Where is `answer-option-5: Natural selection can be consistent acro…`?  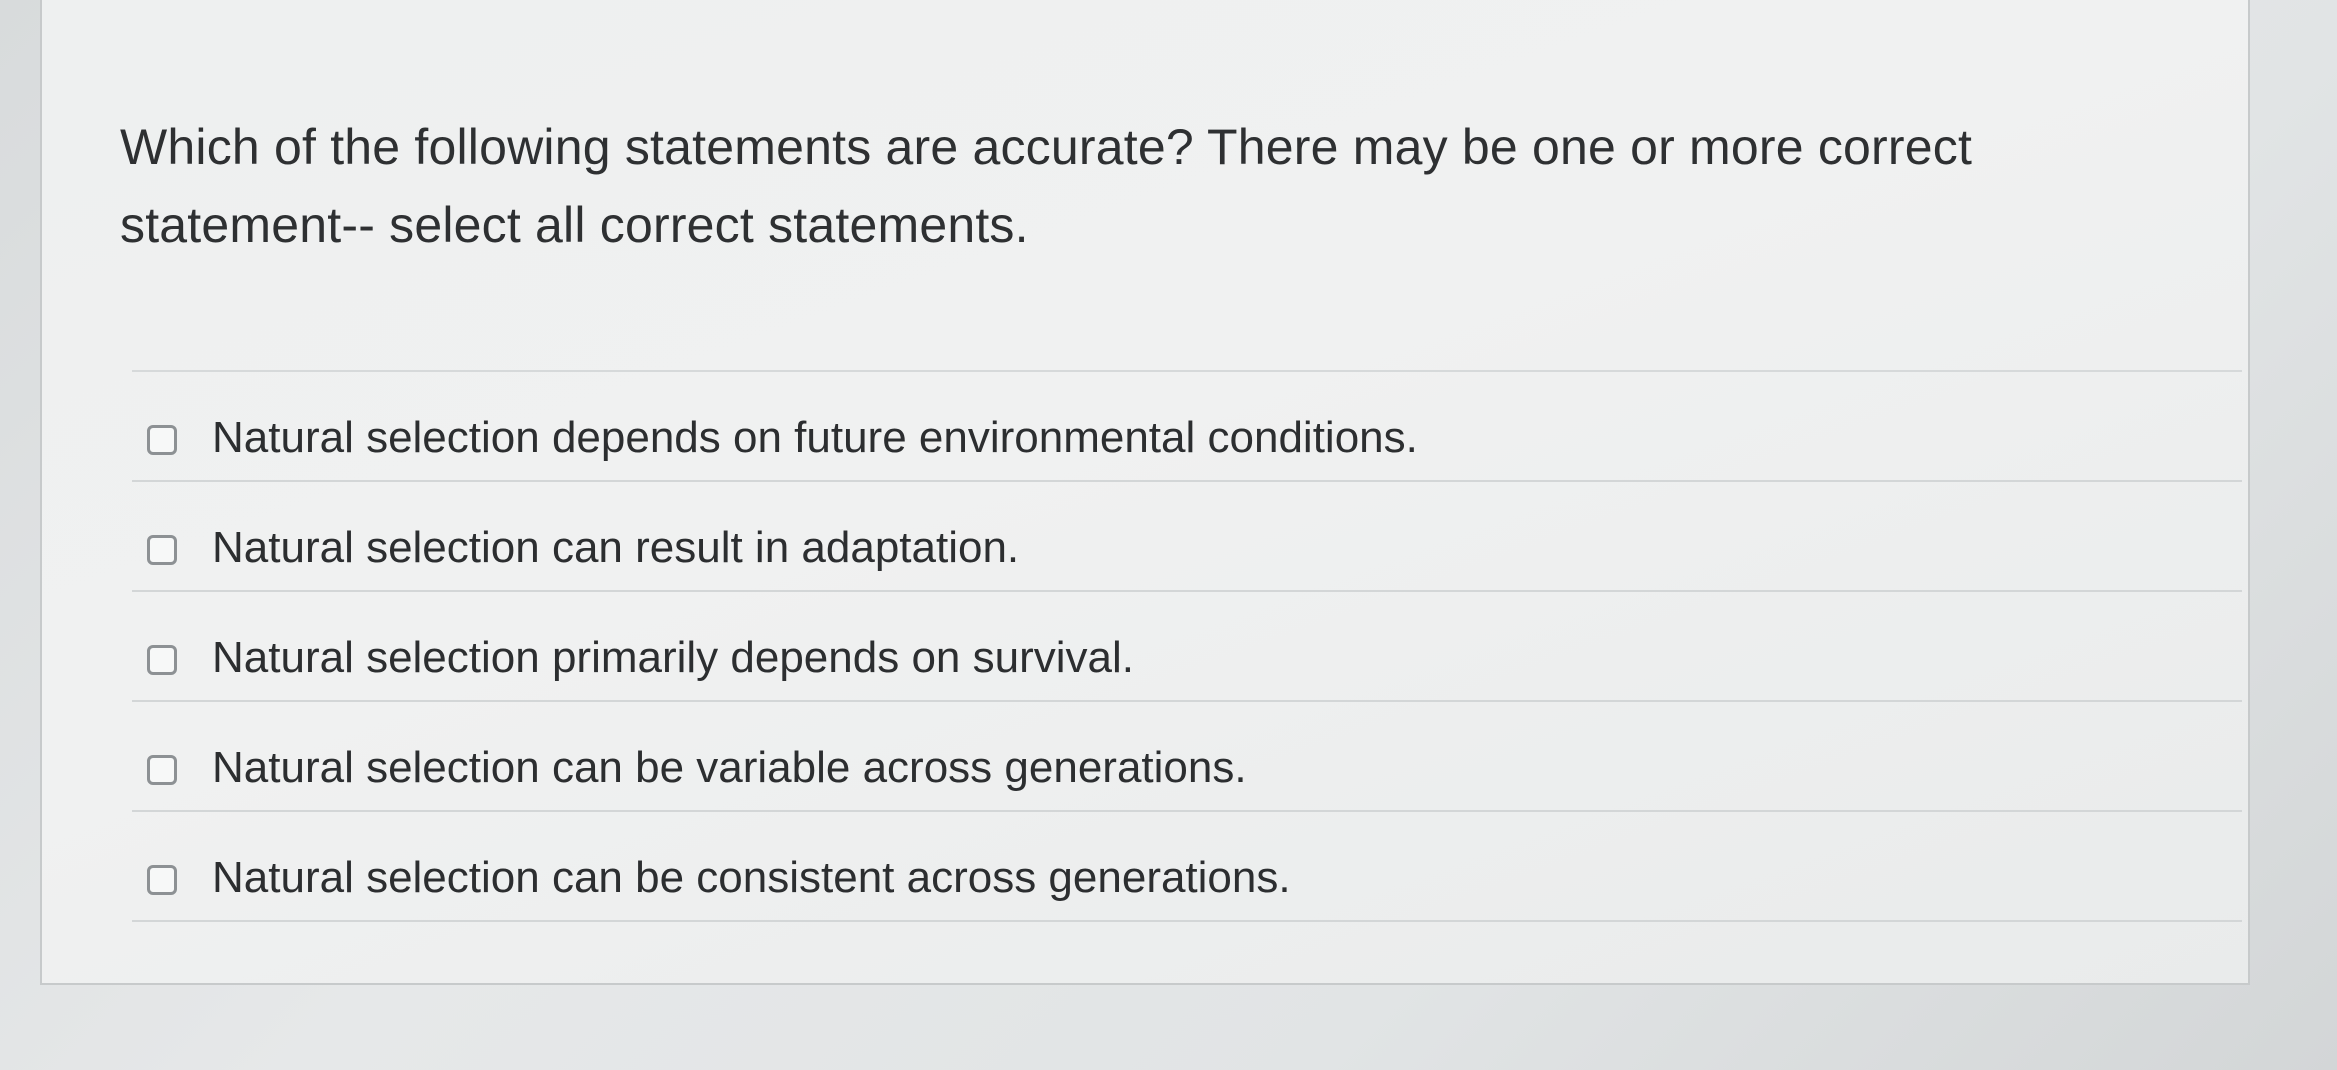 answer-option-5: Natural selection can be consistent acro… is located at coordinates (1187, 867).